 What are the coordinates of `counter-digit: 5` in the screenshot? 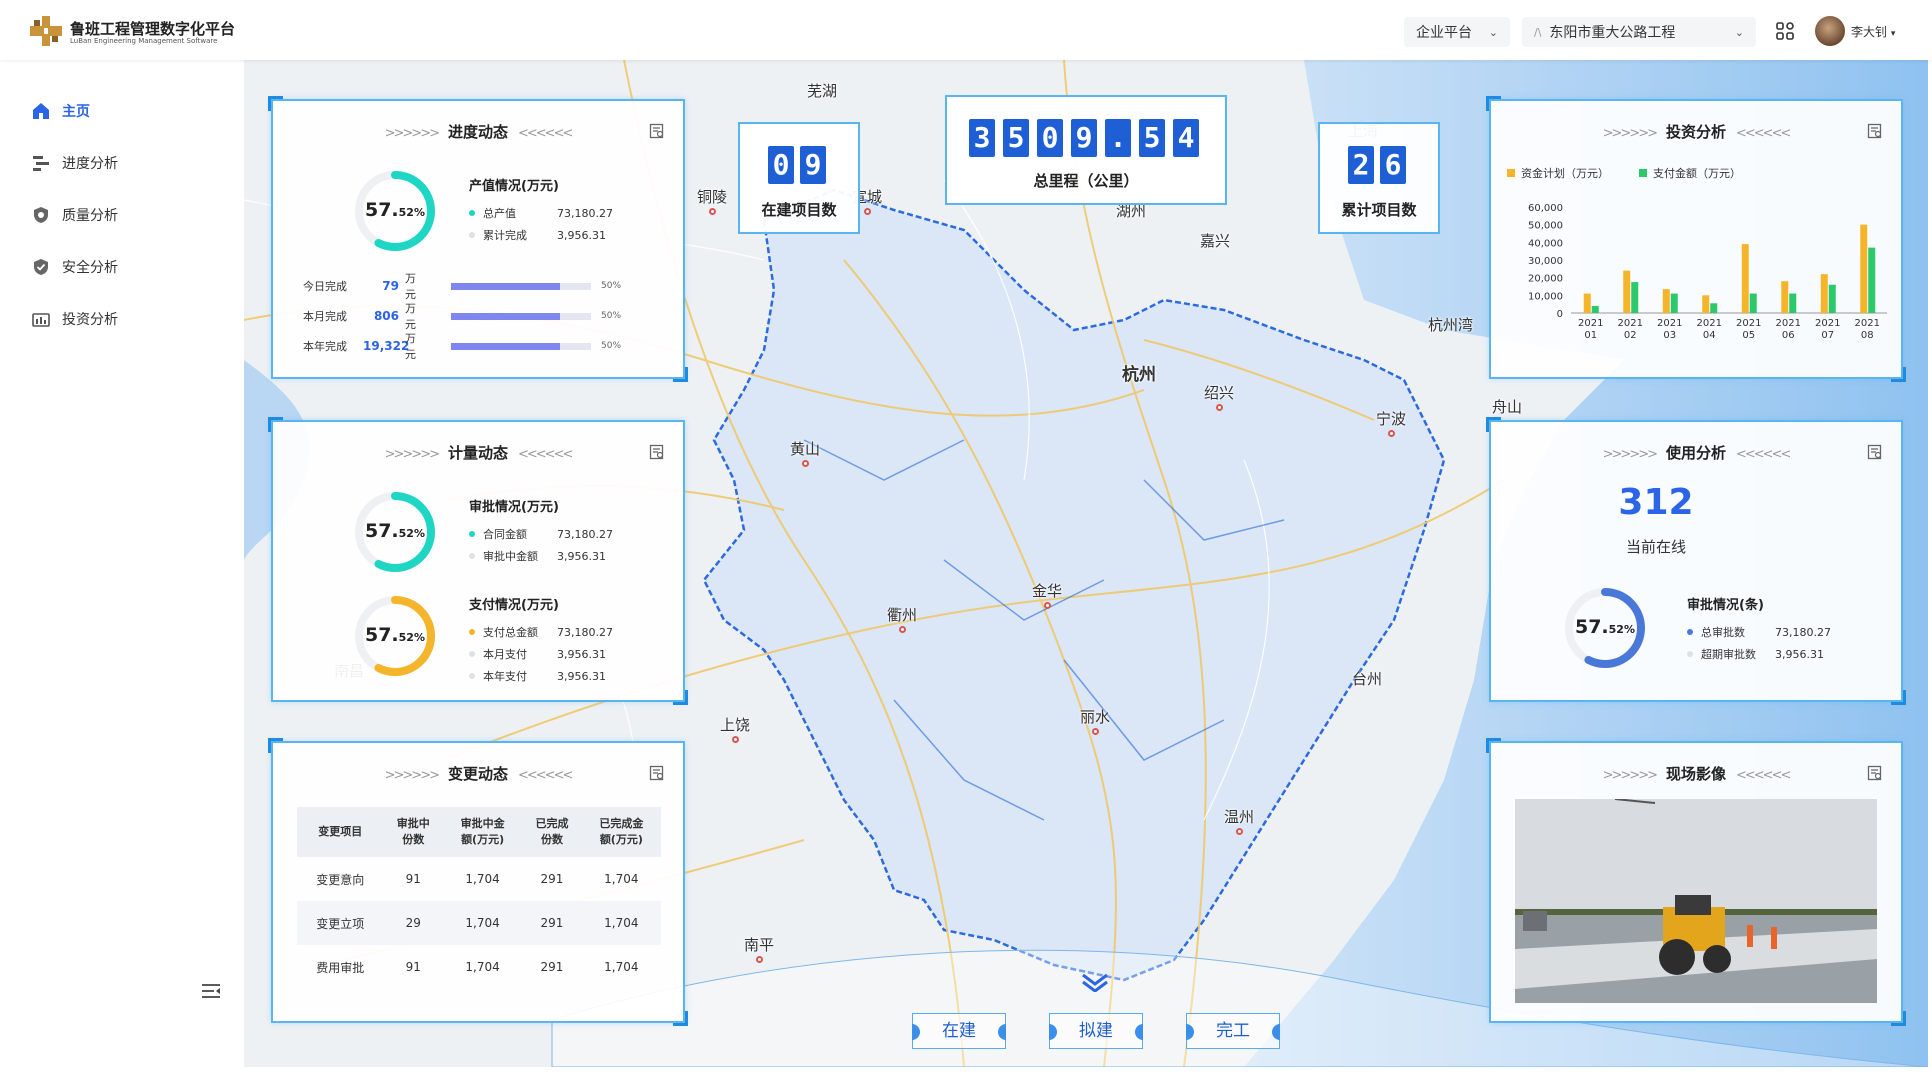 It's located at (1152, 138).